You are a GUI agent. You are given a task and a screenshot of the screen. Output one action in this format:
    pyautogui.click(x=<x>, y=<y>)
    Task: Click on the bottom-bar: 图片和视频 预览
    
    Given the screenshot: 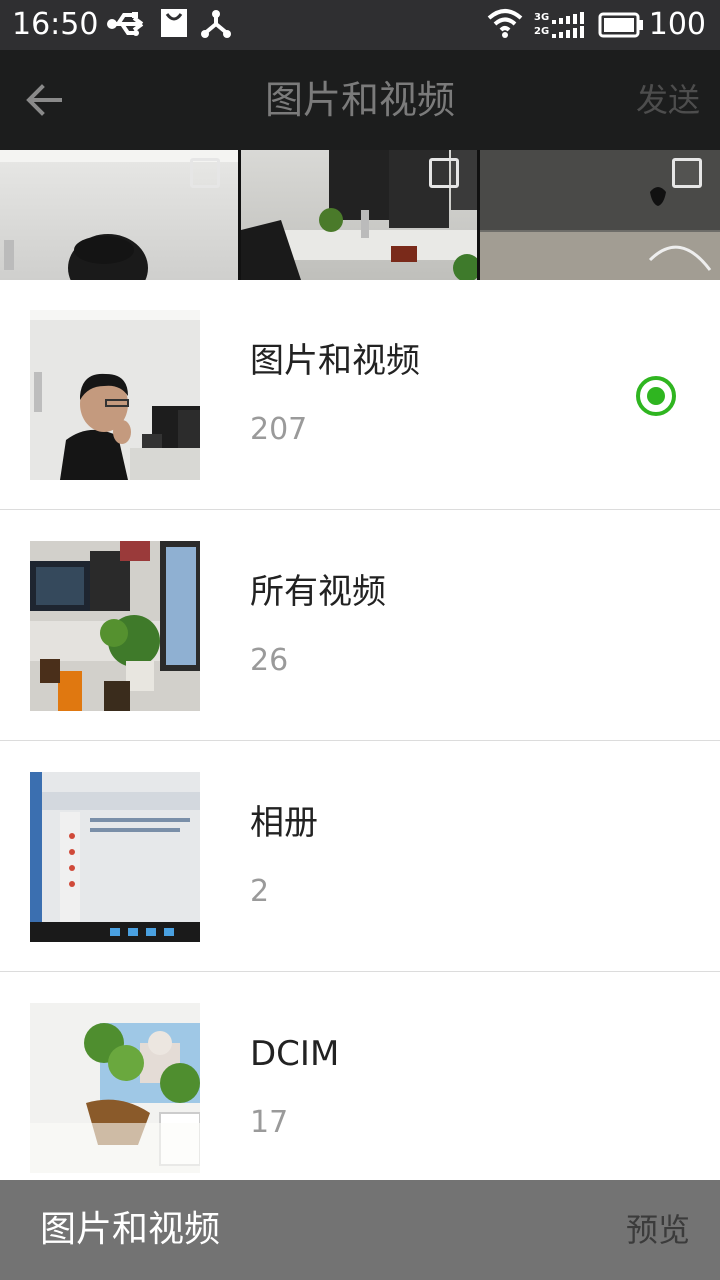 What is the action you would take?
    pyautogui.click(x=360, y=1230)
    